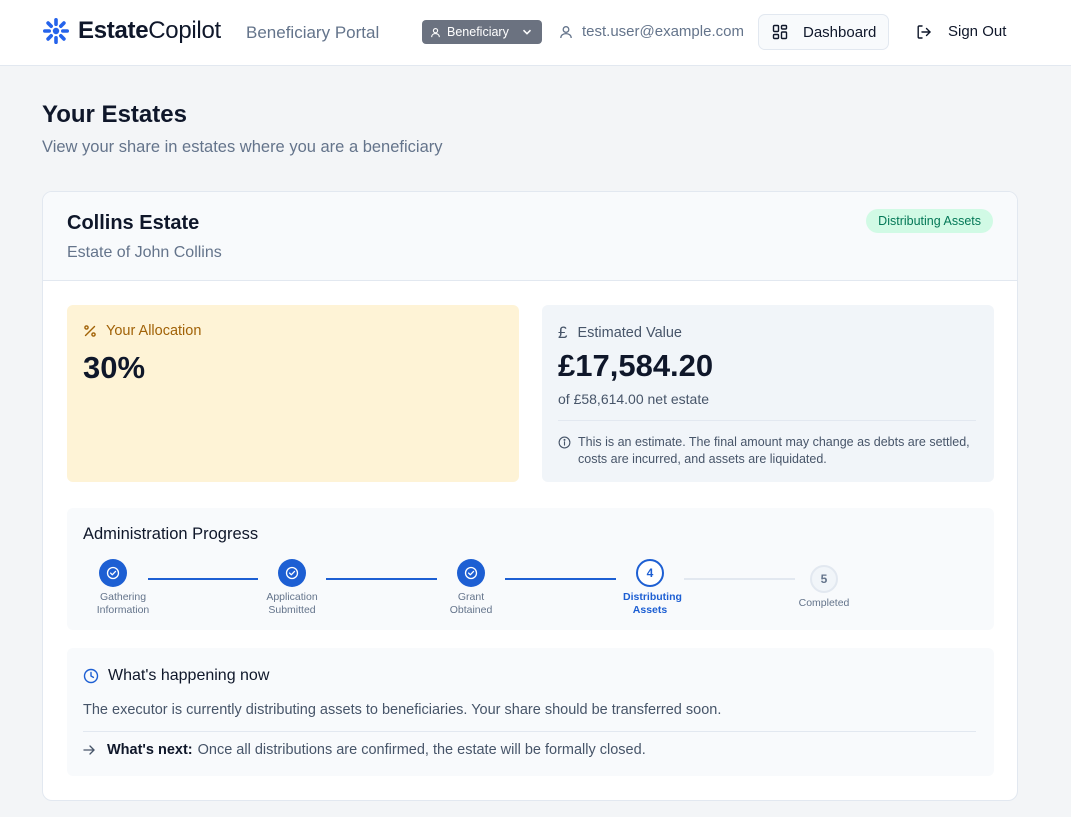 The height and width of the screenshot is (817, 1071). I want to click on page-title: Your Estates, so click(114, 114).